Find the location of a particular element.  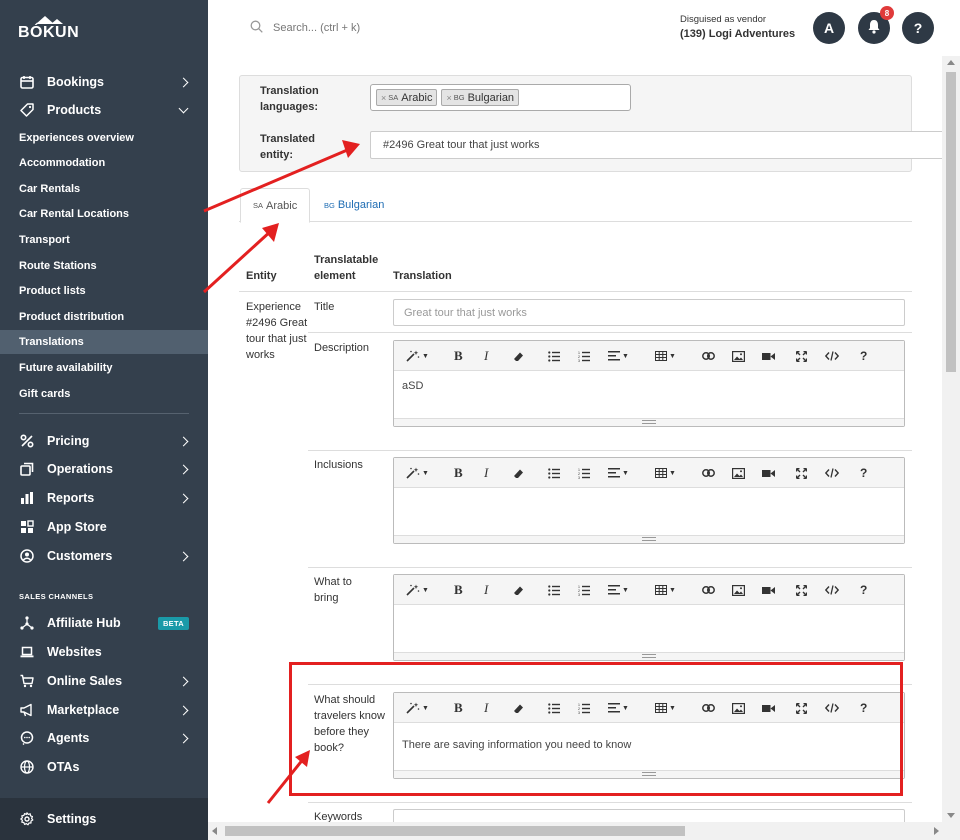

sidebar-item-settings: Settings is located at coordinates (104, 819).